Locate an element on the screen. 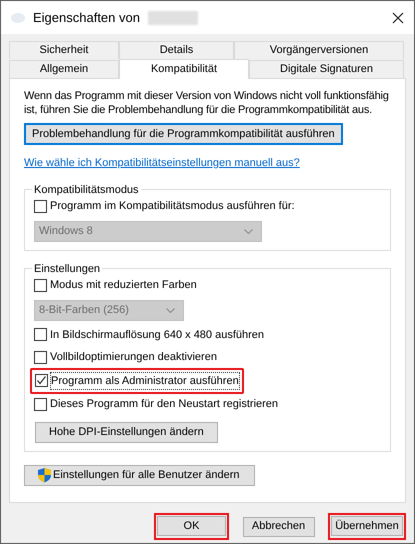  tab: Allgemein is located at coordinates (64, 69).